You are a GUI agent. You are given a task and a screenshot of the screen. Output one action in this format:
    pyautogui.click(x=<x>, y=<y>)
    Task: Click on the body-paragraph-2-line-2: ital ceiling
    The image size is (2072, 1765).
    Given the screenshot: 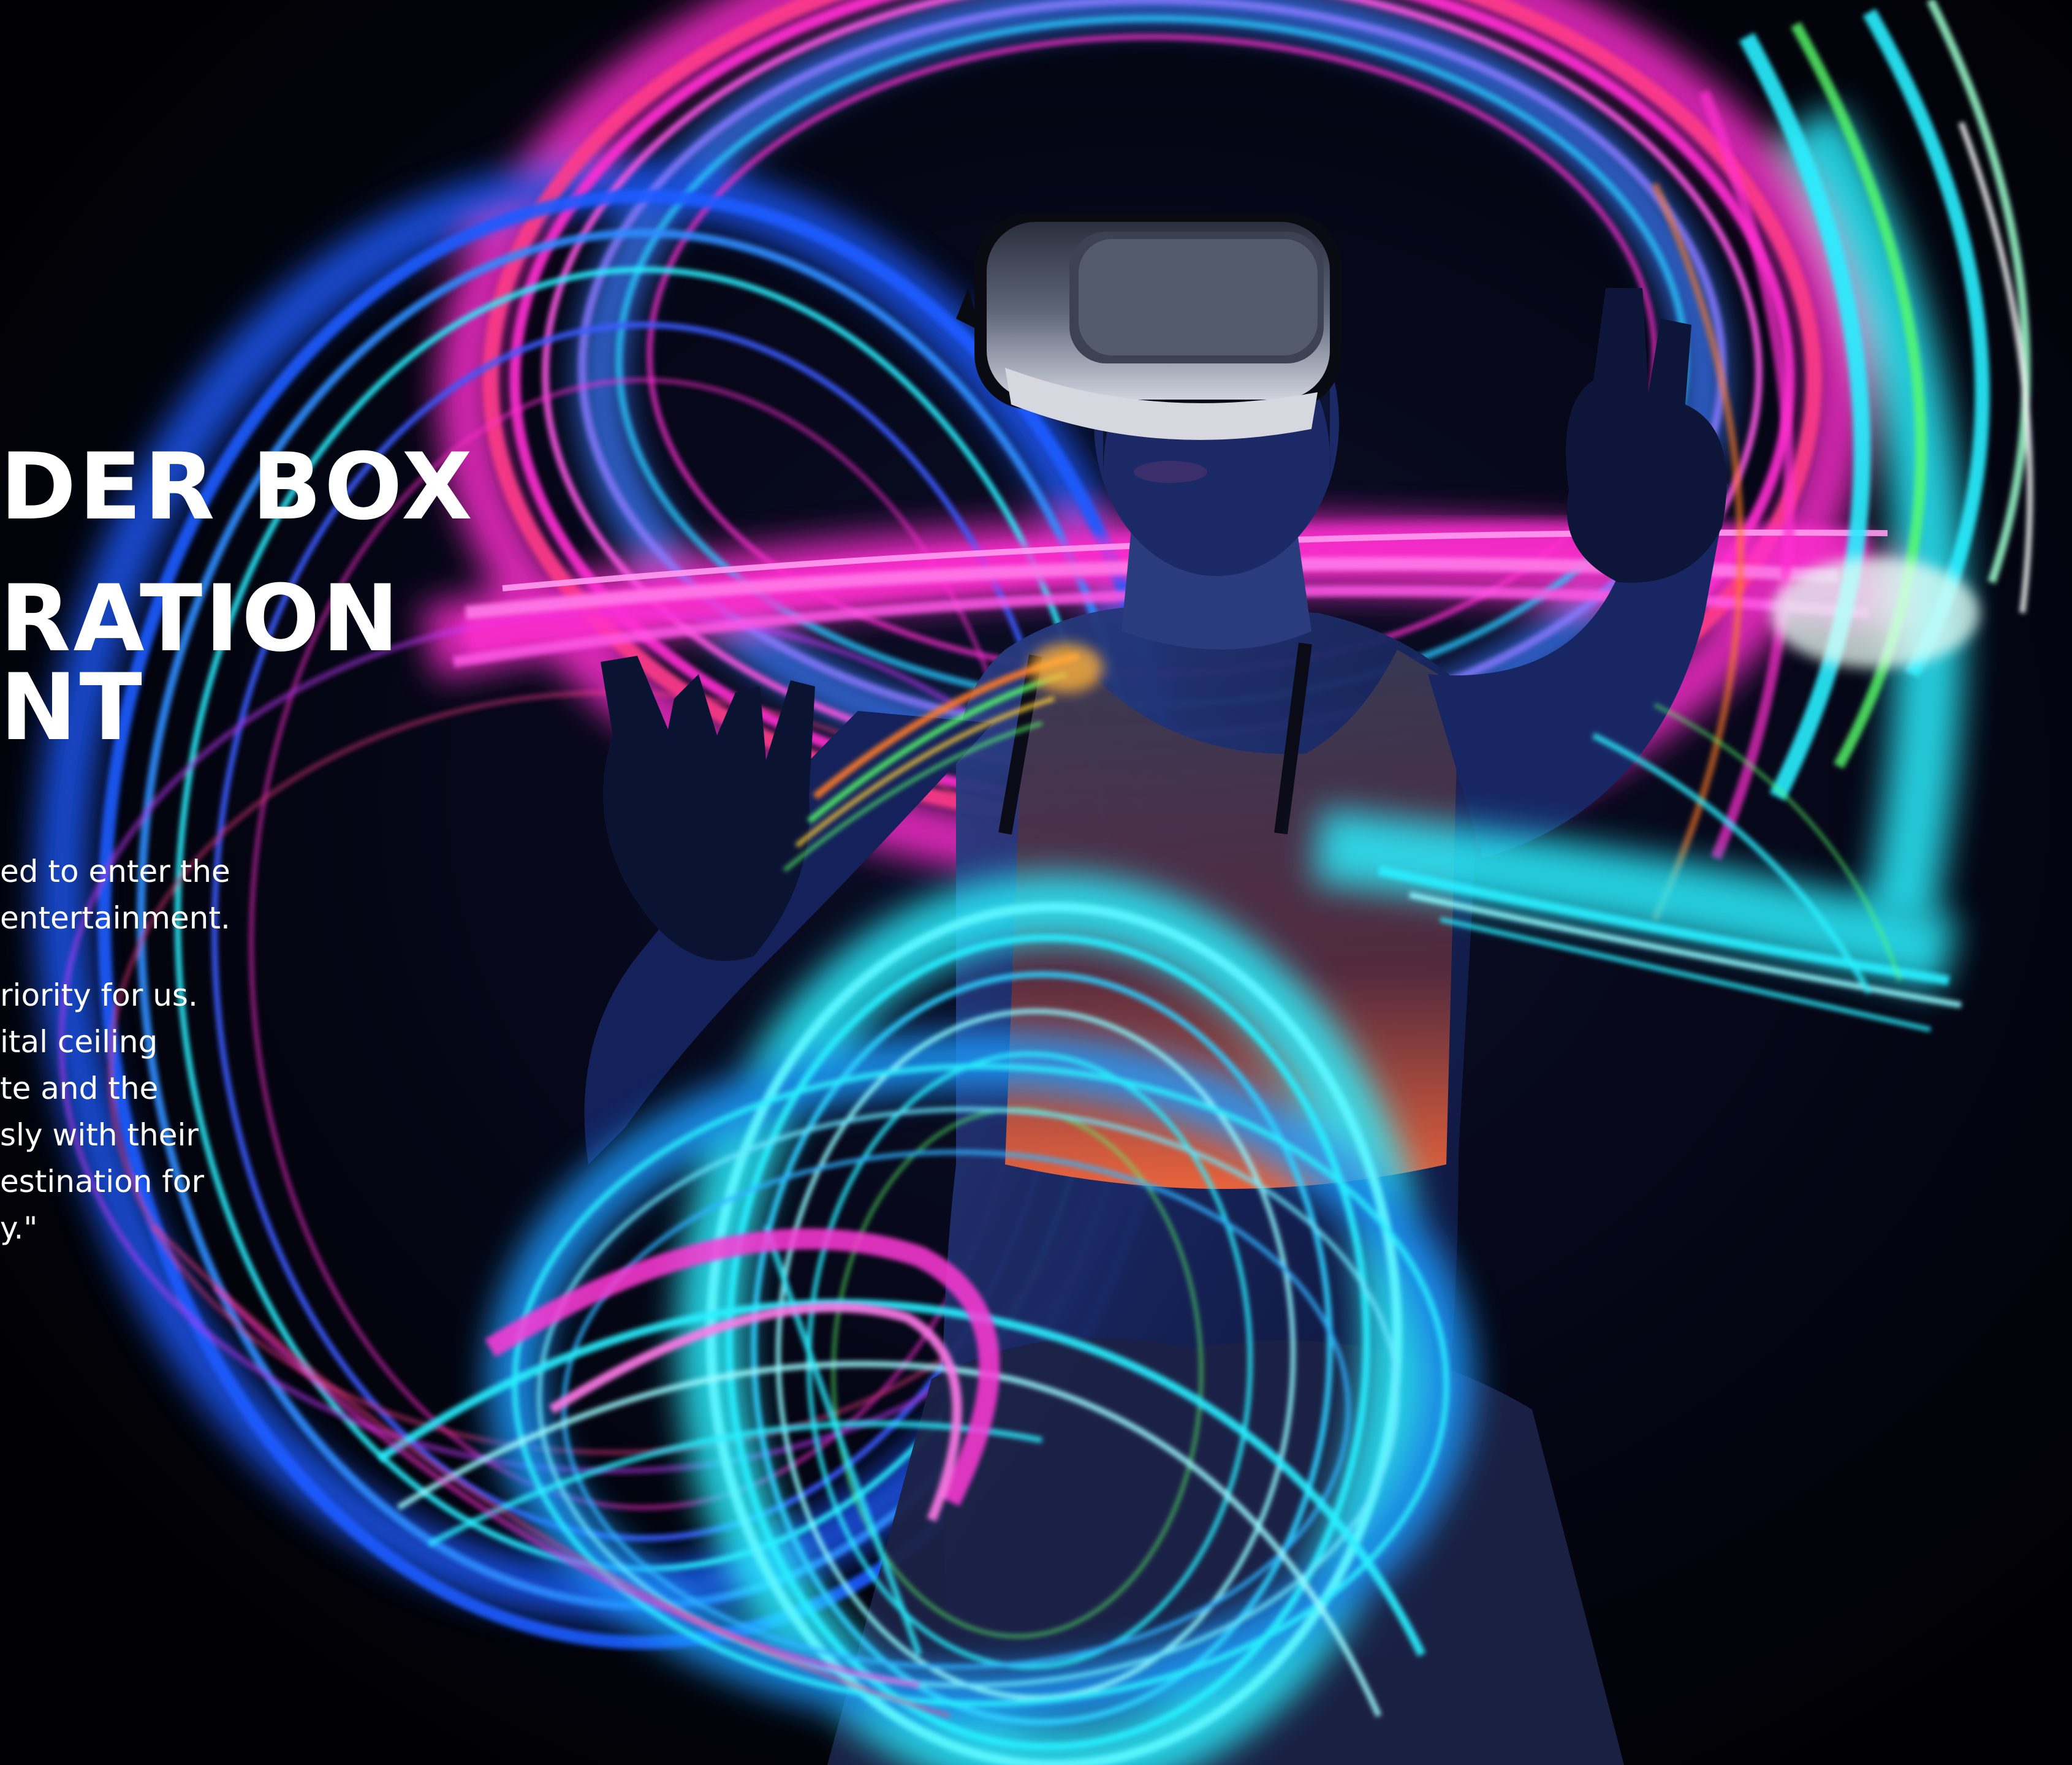 What is the action you would take?
    pyautogui.click(x=79, y=1042)
    